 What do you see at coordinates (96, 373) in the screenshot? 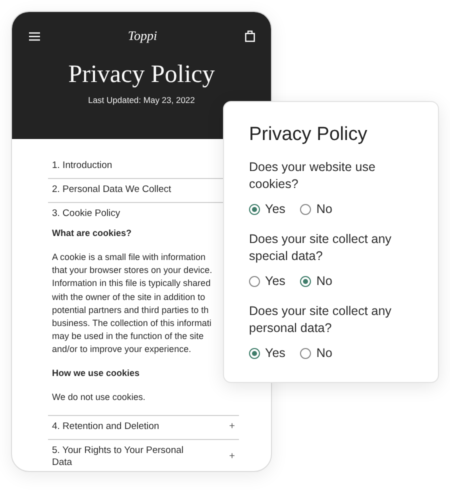
I see `section-heading: How we use cookies` at bounding box center [96, 373].